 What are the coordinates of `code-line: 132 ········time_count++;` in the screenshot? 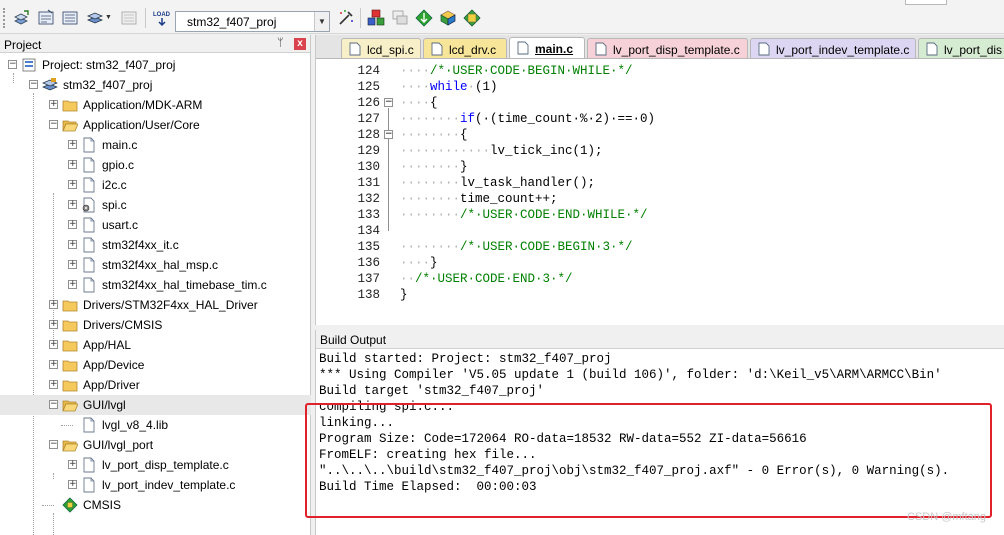 It's located at (660, 199).